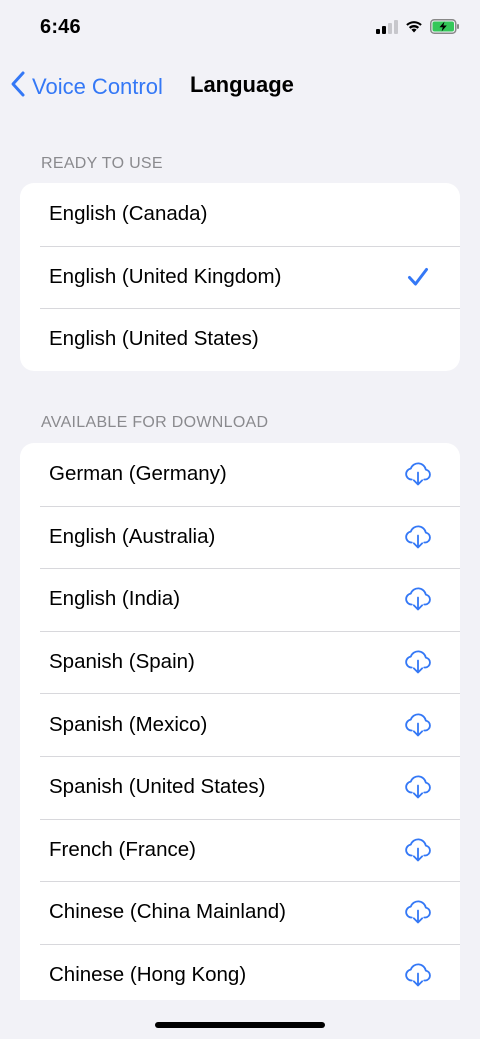 Image resolution: width=480 pixels, height=1039 pixels. I want to click on navigation-bar: Voice Control Language, so click(240, 85).